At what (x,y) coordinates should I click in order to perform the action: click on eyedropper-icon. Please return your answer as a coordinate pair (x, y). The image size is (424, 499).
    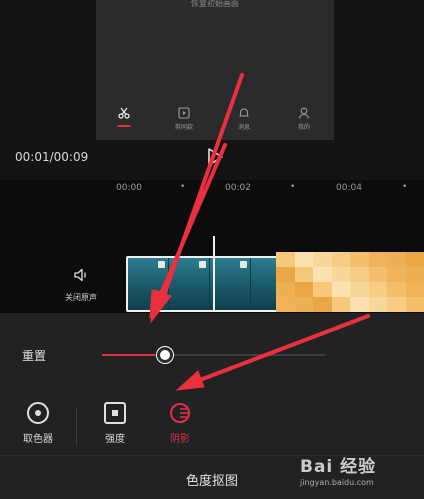
    Looking at the image, I should click on (38, 413).